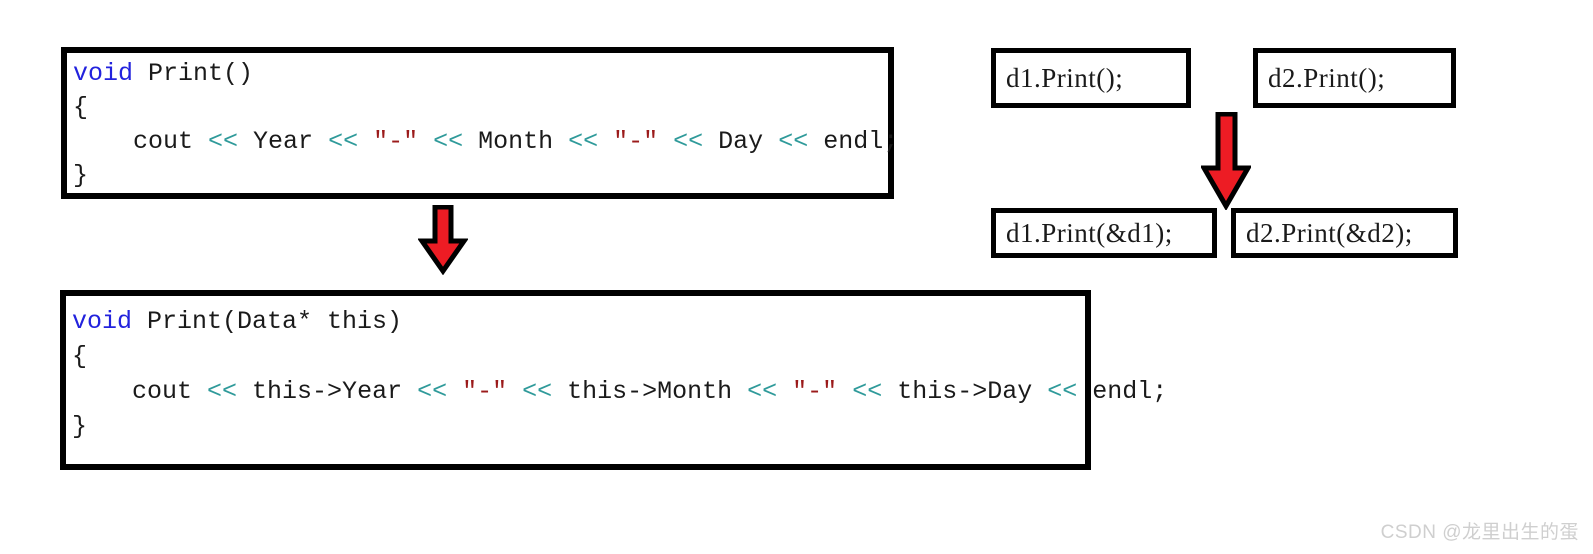  I want to click on call-text-d2-print-address: d2.Print(&d2);, so click(1329, 232).